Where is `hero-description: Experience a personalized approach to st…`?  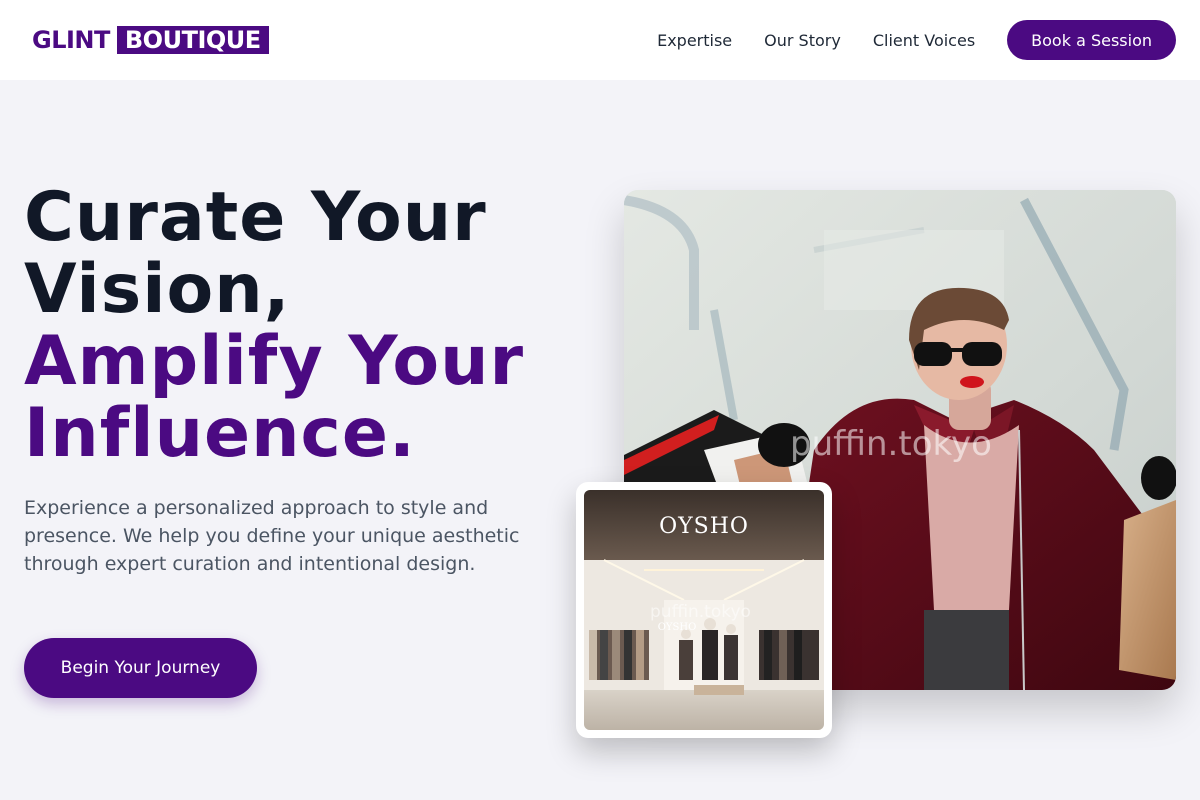 hero-description: Experience a personalized approach to st… is located at coordinates (272, 536).